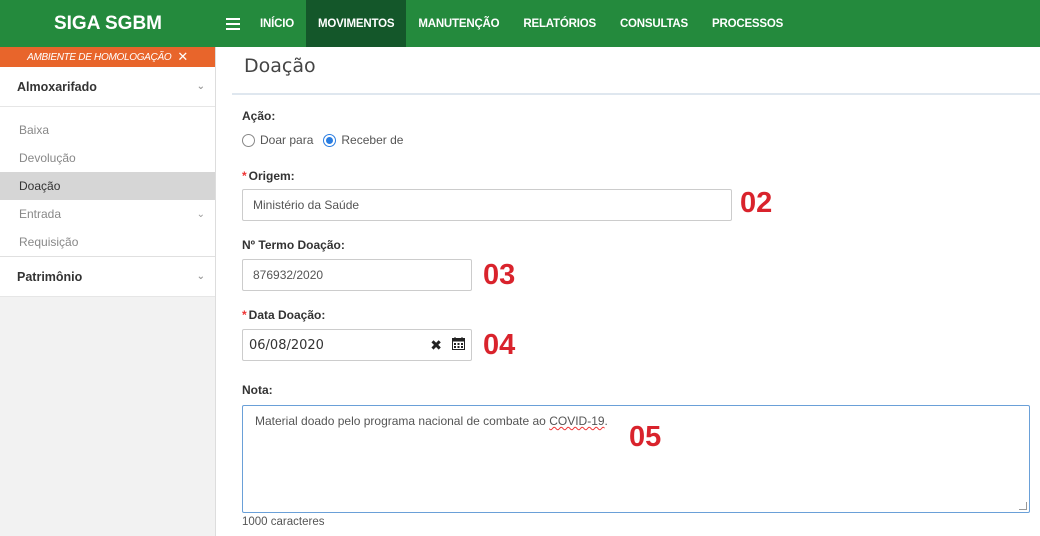  I want to click on resize-handle, so click(1023, 506).